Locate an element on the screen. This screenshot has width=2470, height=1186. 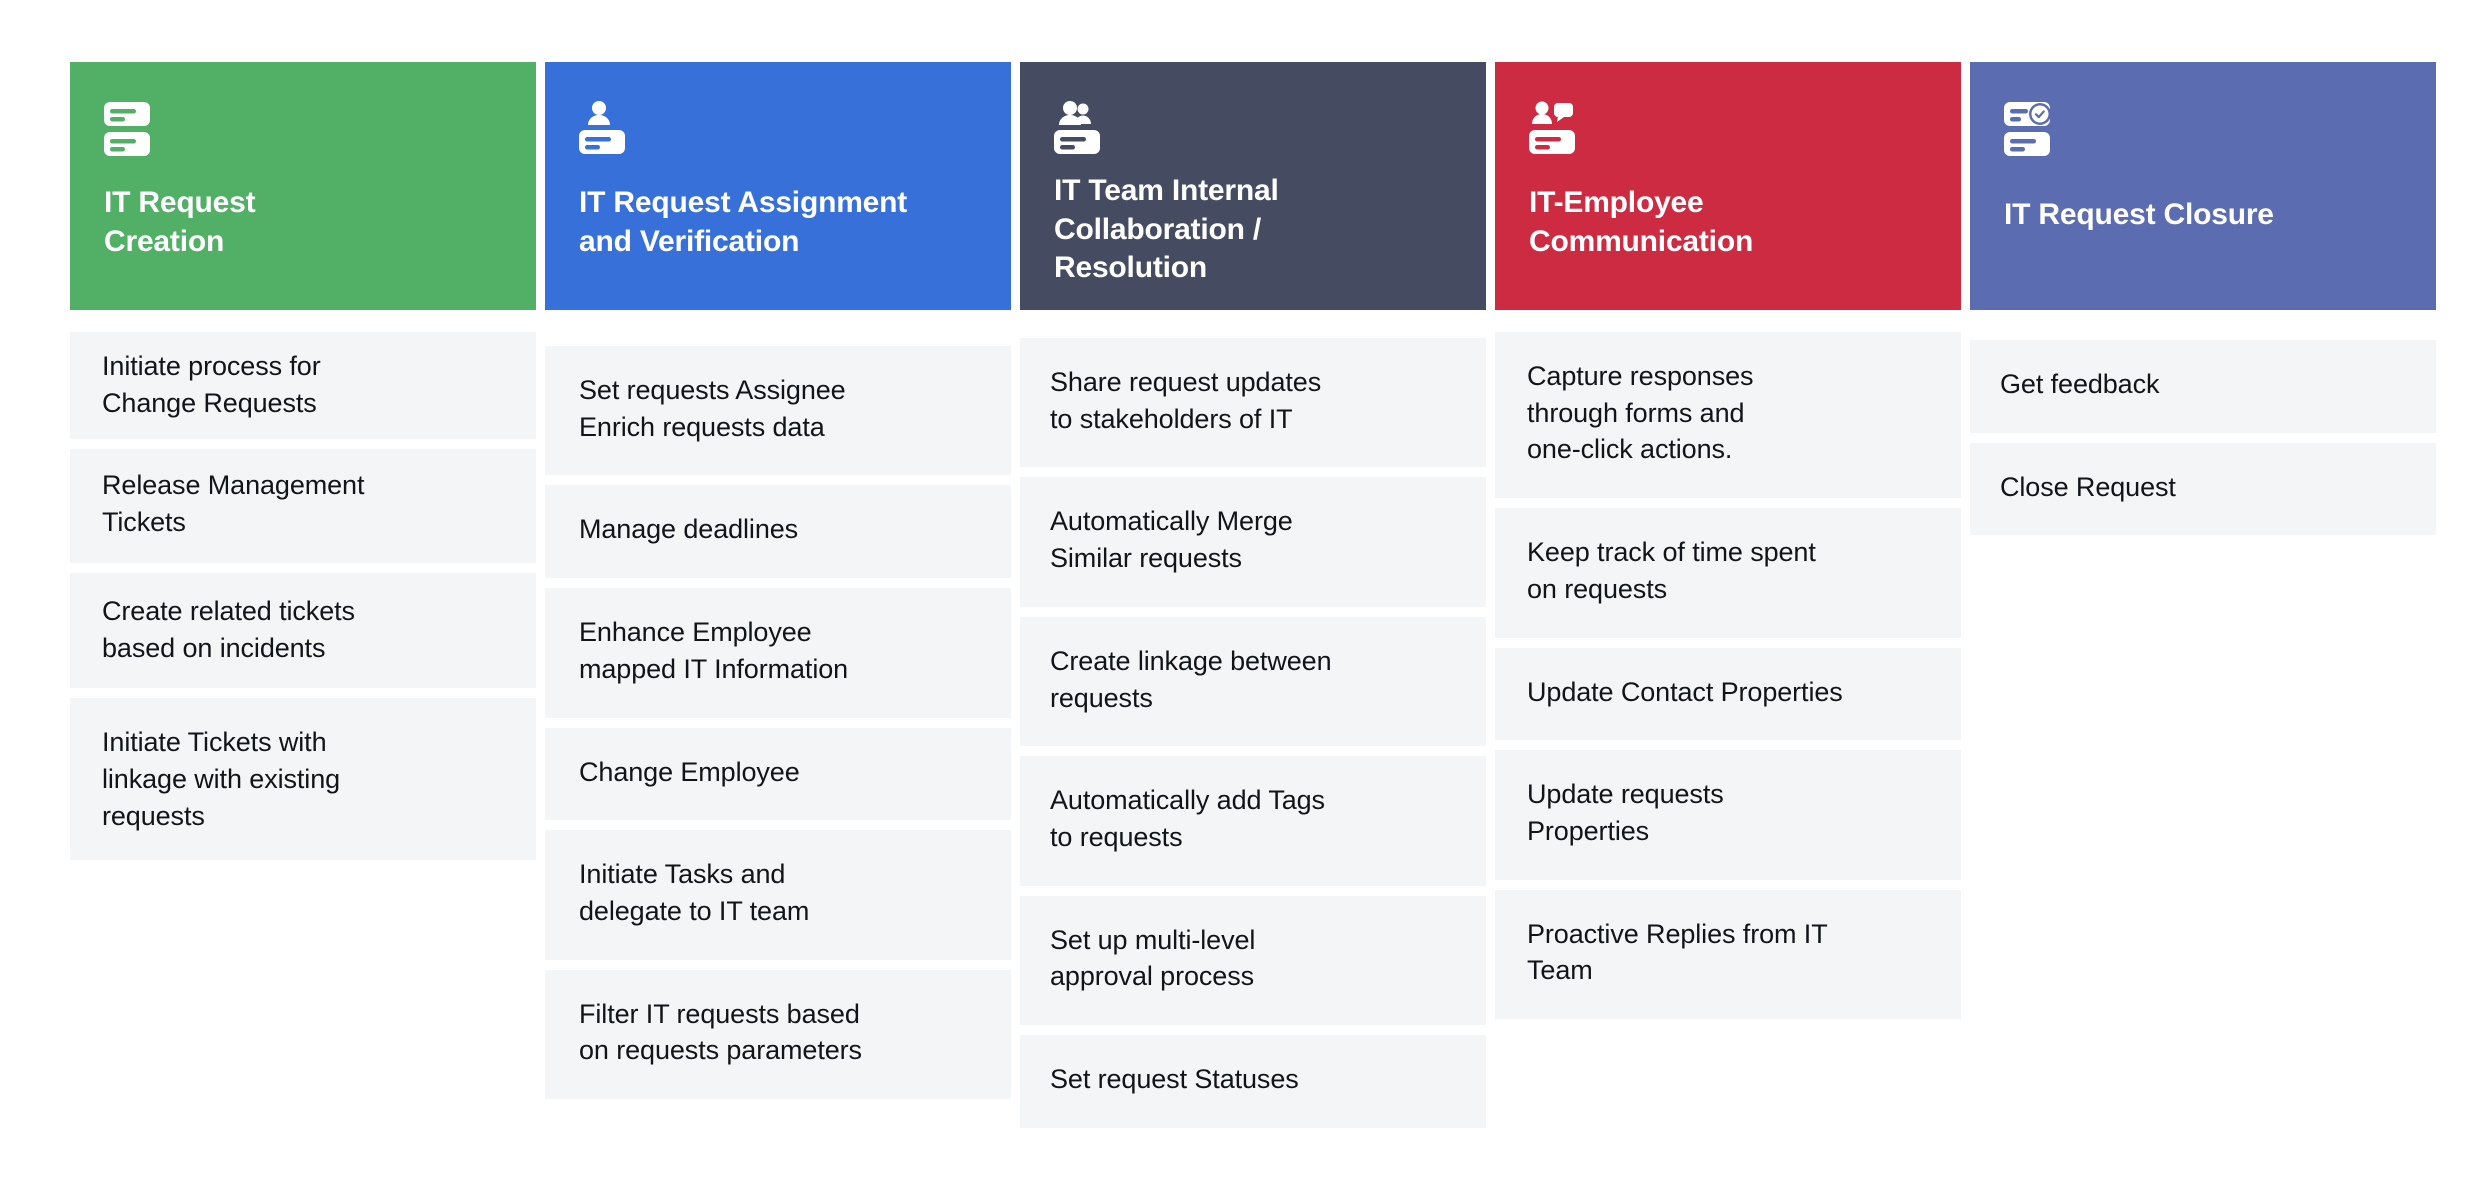
list-item: Change Employee is located at coordinates (778, 774).